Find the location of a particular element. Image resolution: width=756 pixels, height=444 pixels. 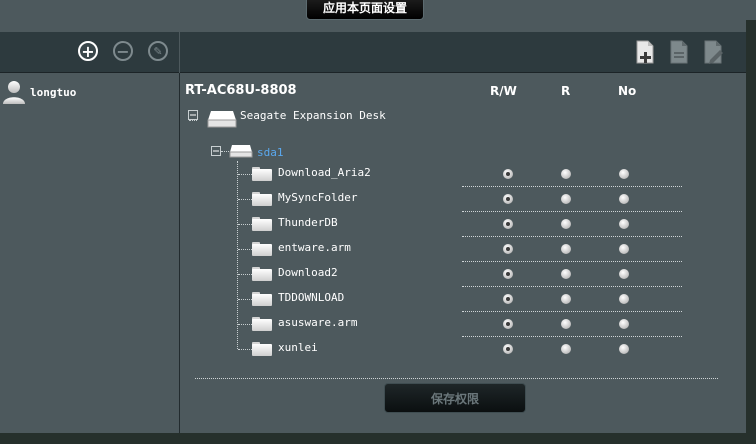

user-item: longtuo is located at coordinates (38, 92).